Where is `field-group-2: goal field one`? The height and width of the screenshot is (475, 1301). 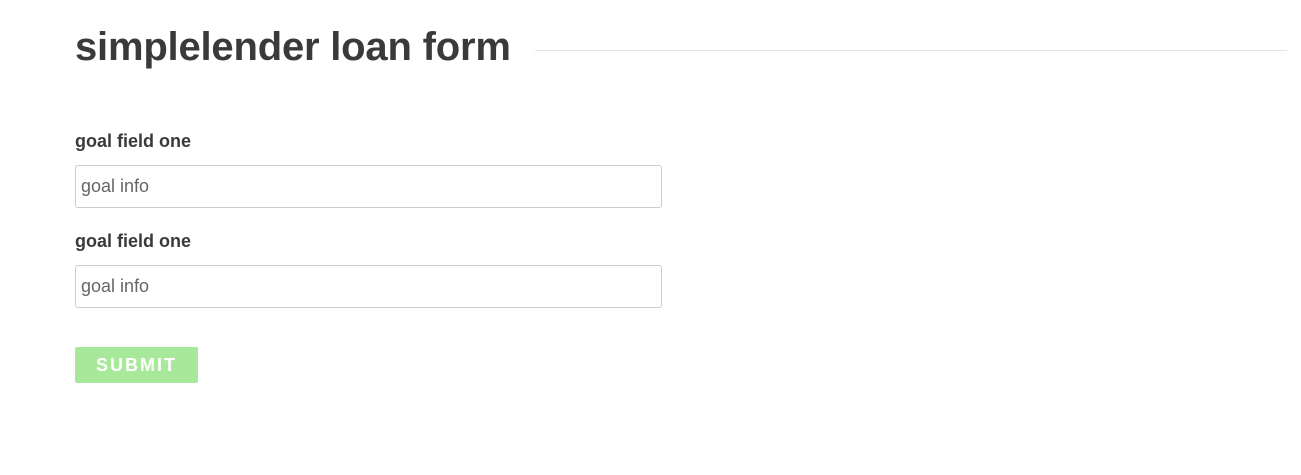 field-group-2: goal field one is located at coordinates (368, 268).